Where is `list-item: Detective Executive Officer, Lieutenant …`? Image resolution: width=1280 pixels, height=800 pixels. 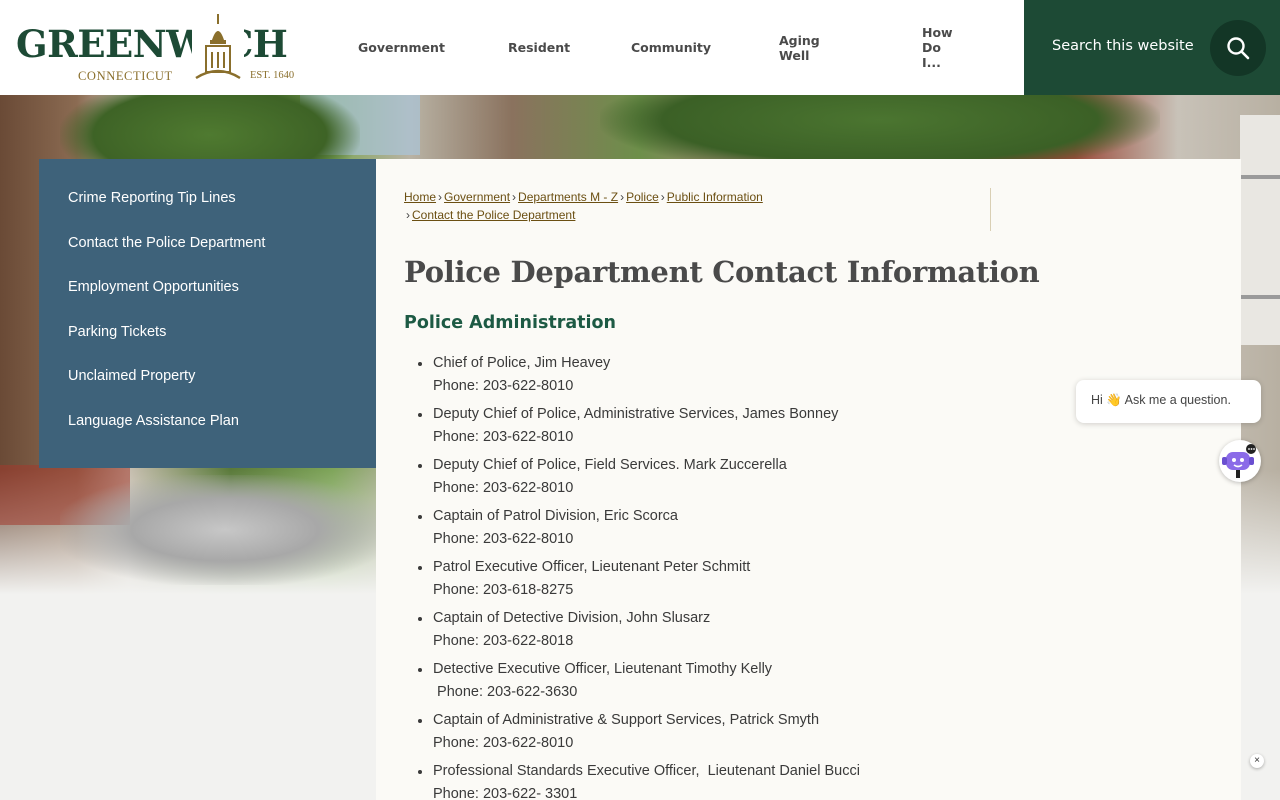 list-item: Detective Executive Officer, Lieutenant … is located at coordinates (714, 681).